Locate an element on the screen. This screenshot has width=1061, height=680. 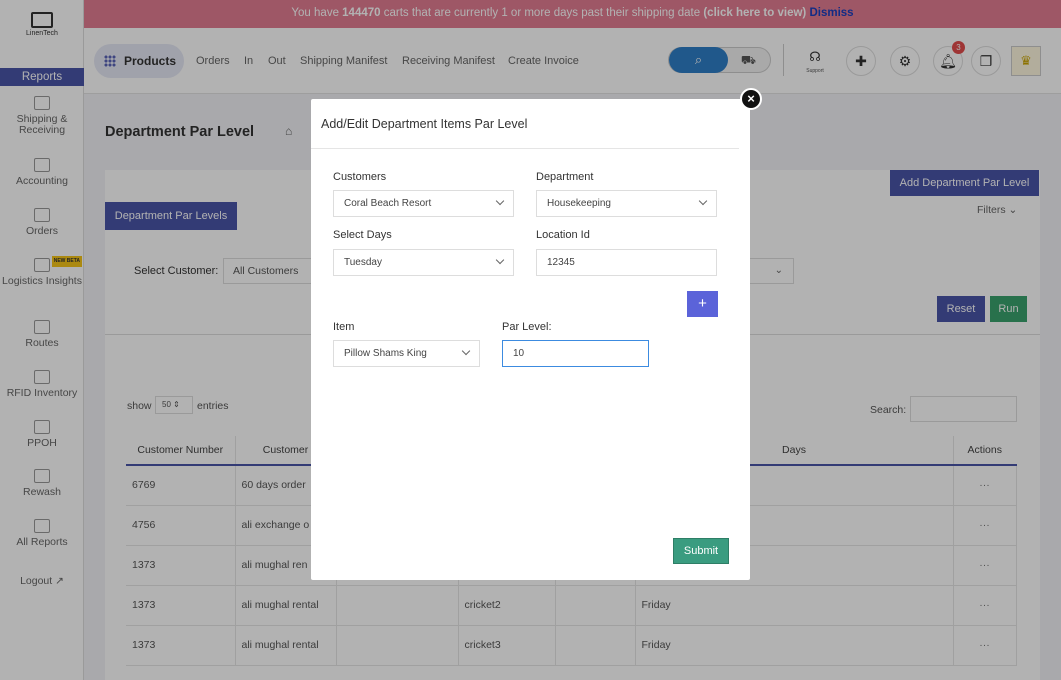
customers-label: Customers is located at coordinates (360, 177).